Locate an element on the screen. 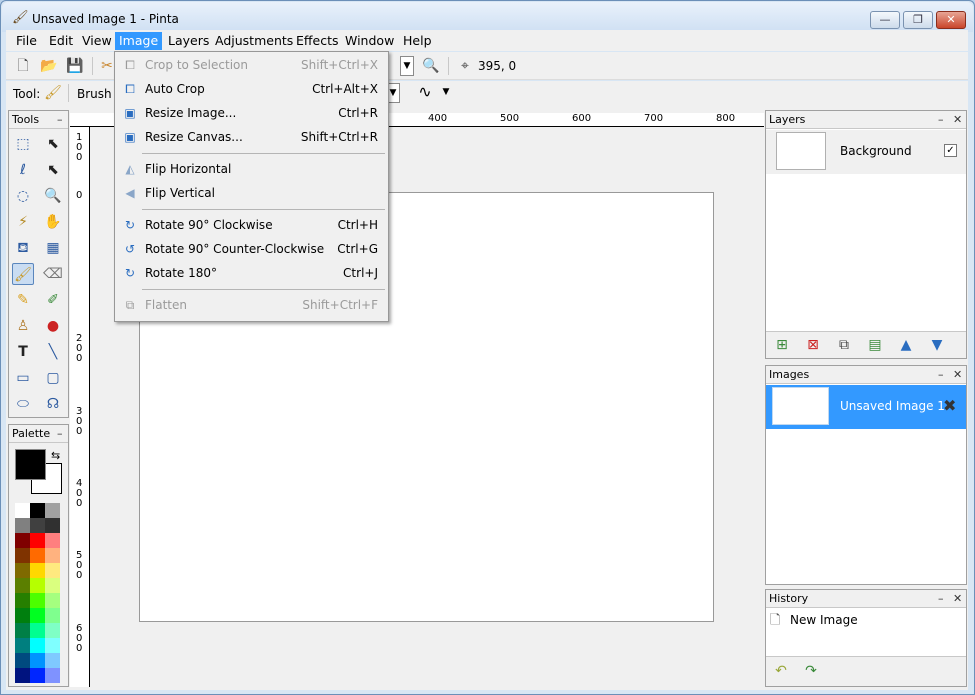 Image resolution: width=975 pixels, height=695 pixels. minimize-button: — is located at coordinates (885, 20).